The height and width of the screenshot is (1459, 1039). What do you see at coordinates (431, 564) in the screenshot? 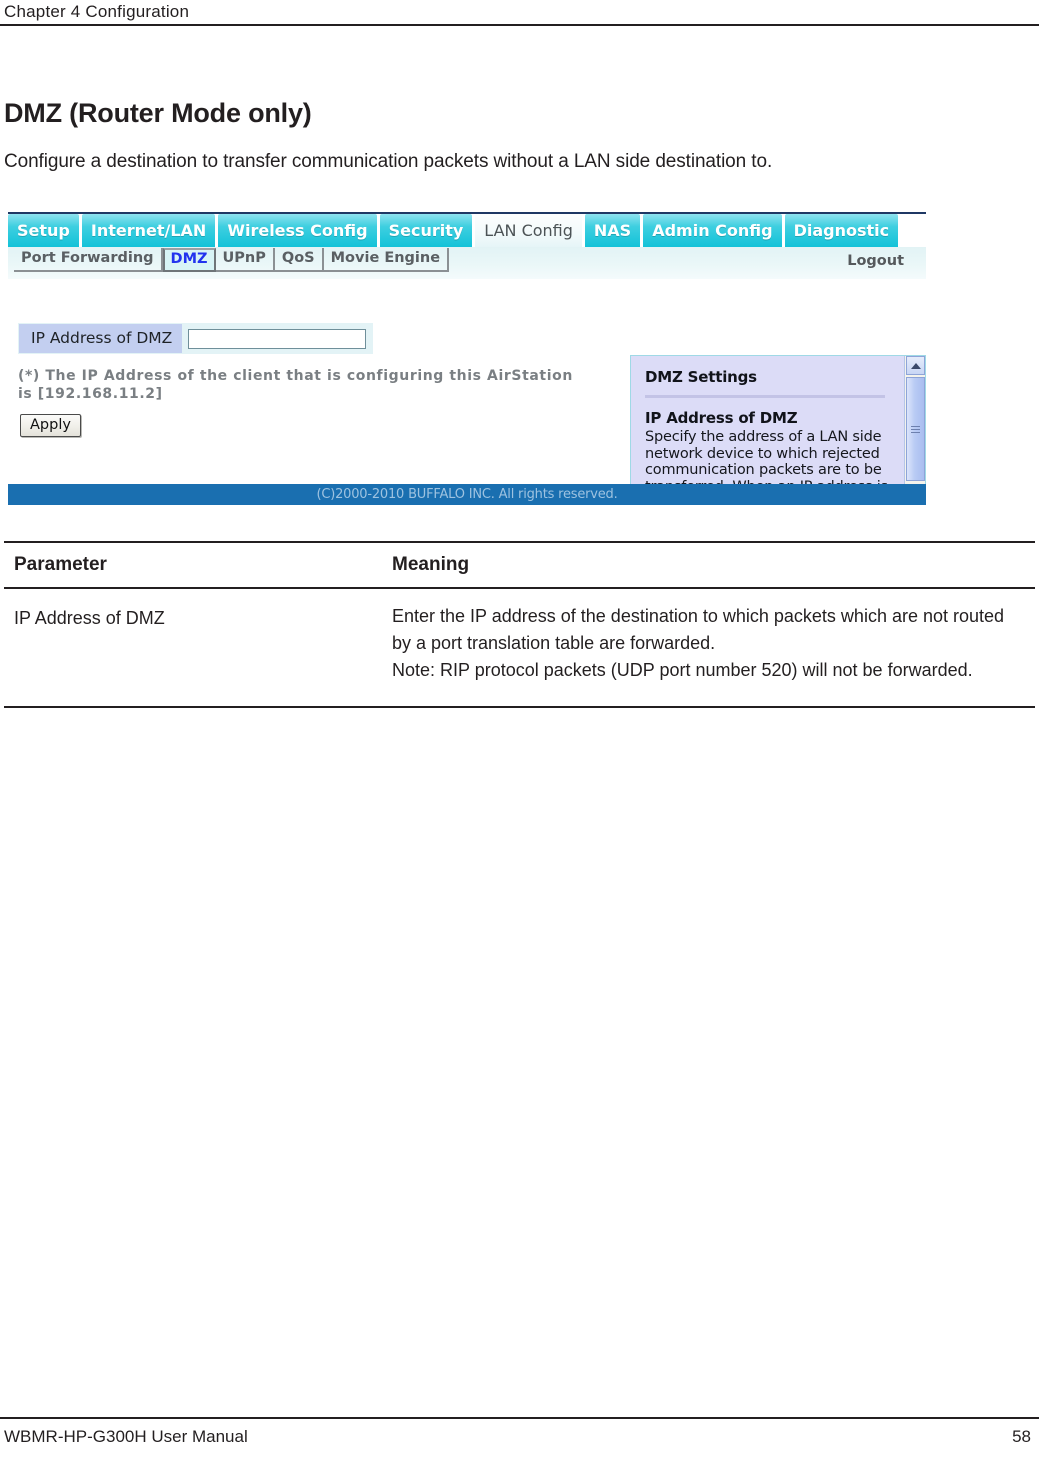
I see `column-header-meaning: Meaning` at bounding box center [431, 564].